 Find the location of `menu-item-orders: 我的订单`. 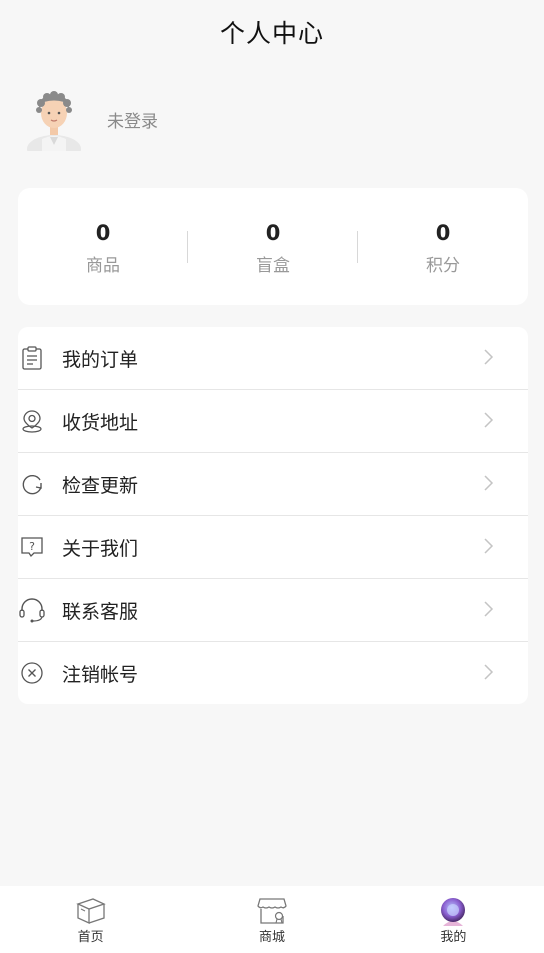

menu-item-orders: 我的订单 is located at coordinates (273, 358).